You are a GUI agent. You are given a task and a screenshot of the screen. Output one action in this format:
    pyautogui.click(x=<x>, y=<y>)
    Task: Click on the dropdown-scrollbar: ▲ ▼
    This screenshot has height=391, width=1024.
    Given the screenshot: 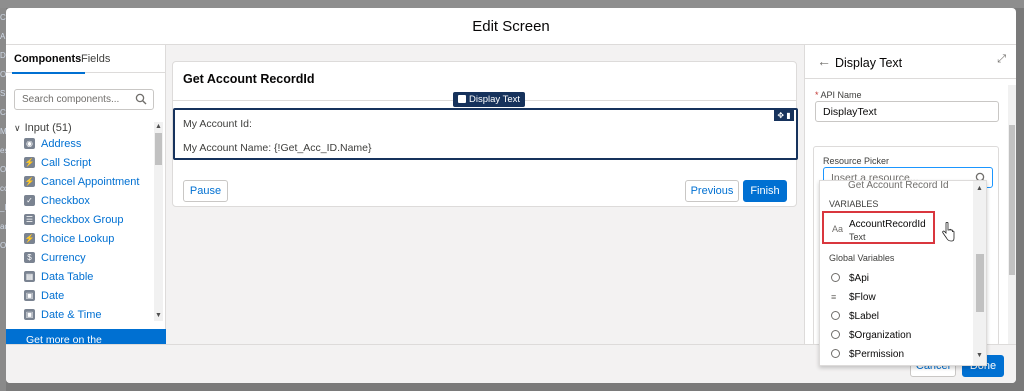 What is the action you would take?
    pyautogui.click(x=979, y=273)
    